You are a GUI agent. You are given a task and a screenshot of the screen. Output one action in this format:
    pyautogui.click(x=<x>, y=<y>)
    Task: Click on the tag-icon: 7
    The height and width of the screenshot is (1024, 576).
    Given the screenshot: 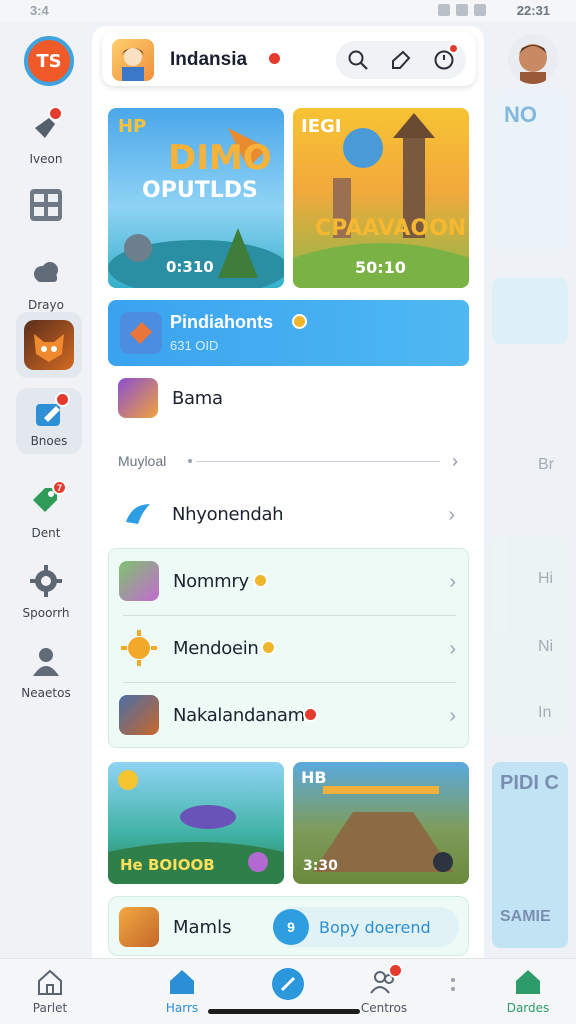 What is the action you would take?
    pyautogui.click(x=47, y=500)
    